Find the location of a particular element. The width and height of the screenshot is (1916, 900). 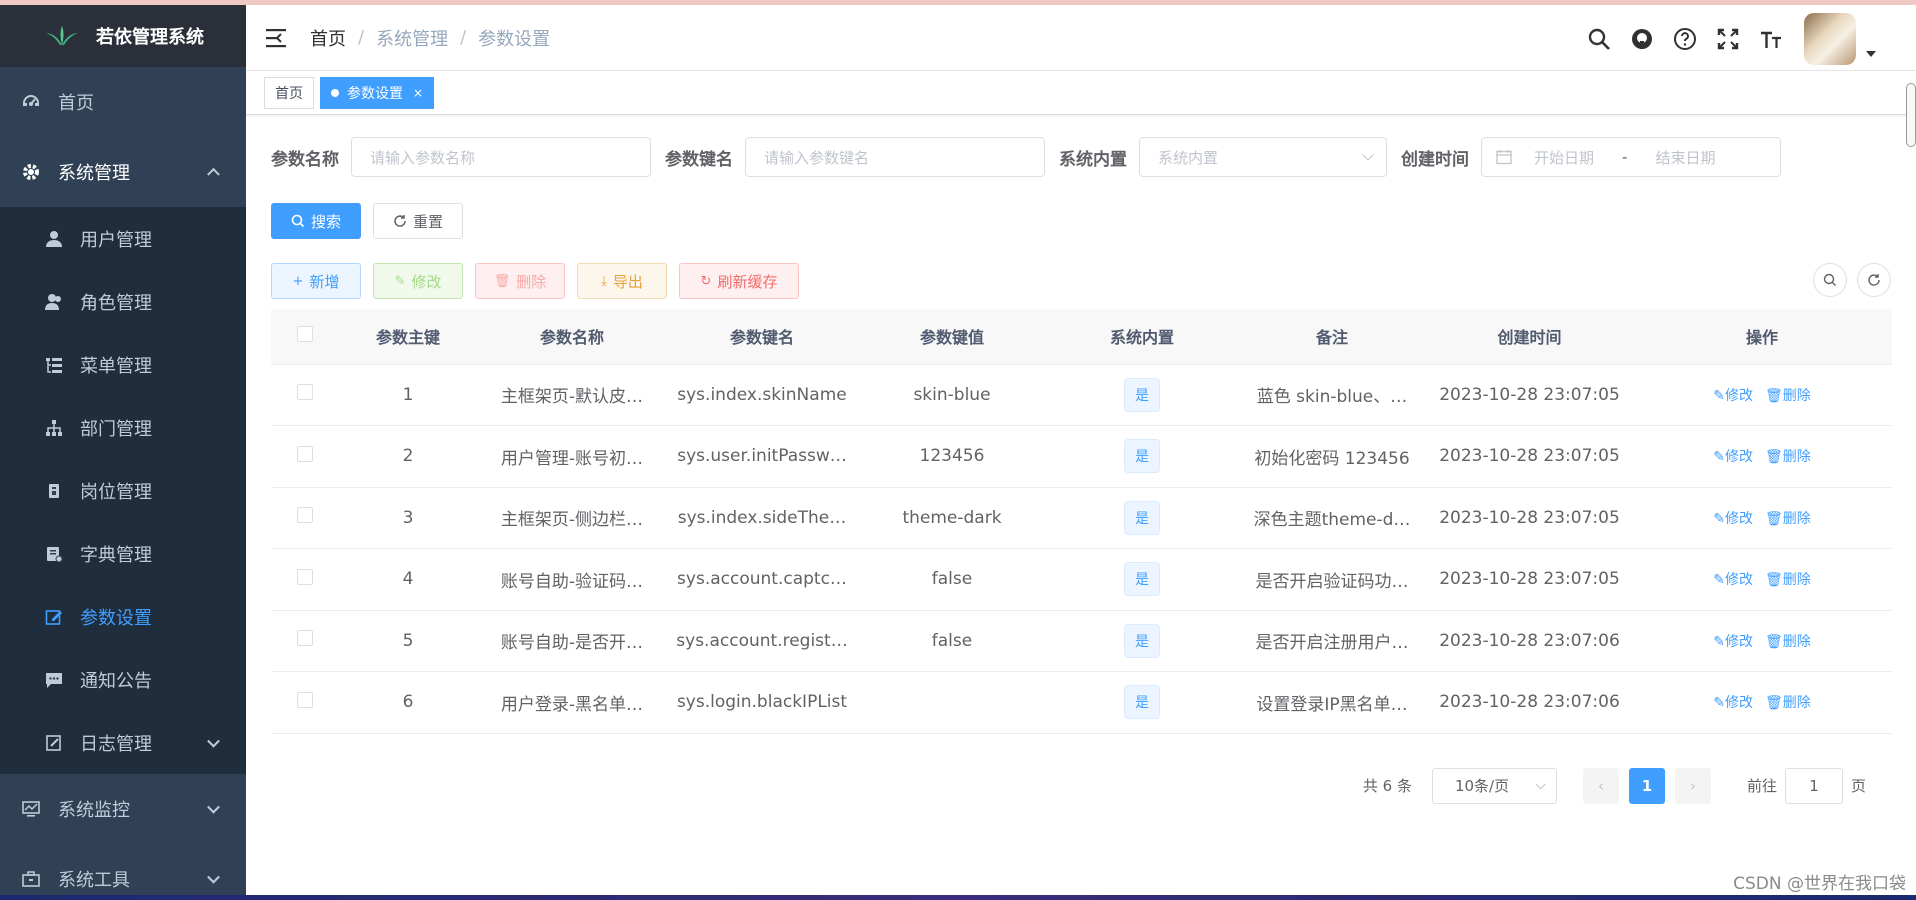

chevron-right-icon: › is located at coordinates (1692, 785).